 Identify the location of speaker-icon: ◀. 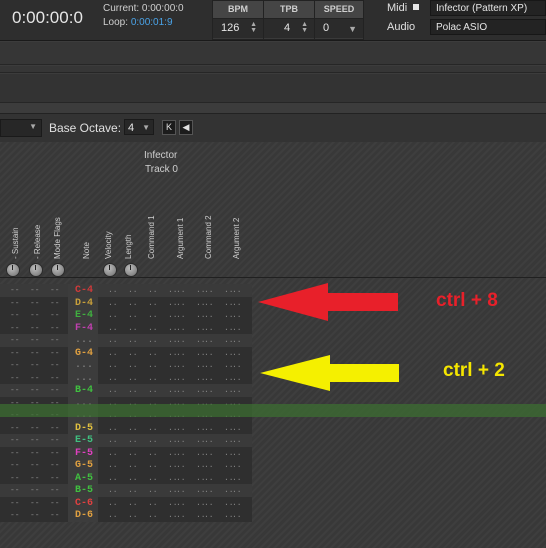
(186, 127).